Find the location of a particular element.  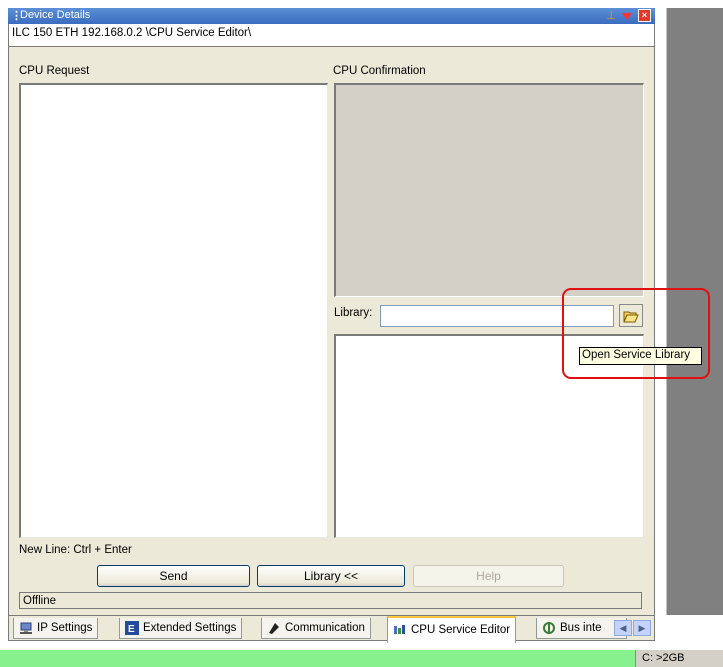

send-button: Send is located at coordinates (173, 576).